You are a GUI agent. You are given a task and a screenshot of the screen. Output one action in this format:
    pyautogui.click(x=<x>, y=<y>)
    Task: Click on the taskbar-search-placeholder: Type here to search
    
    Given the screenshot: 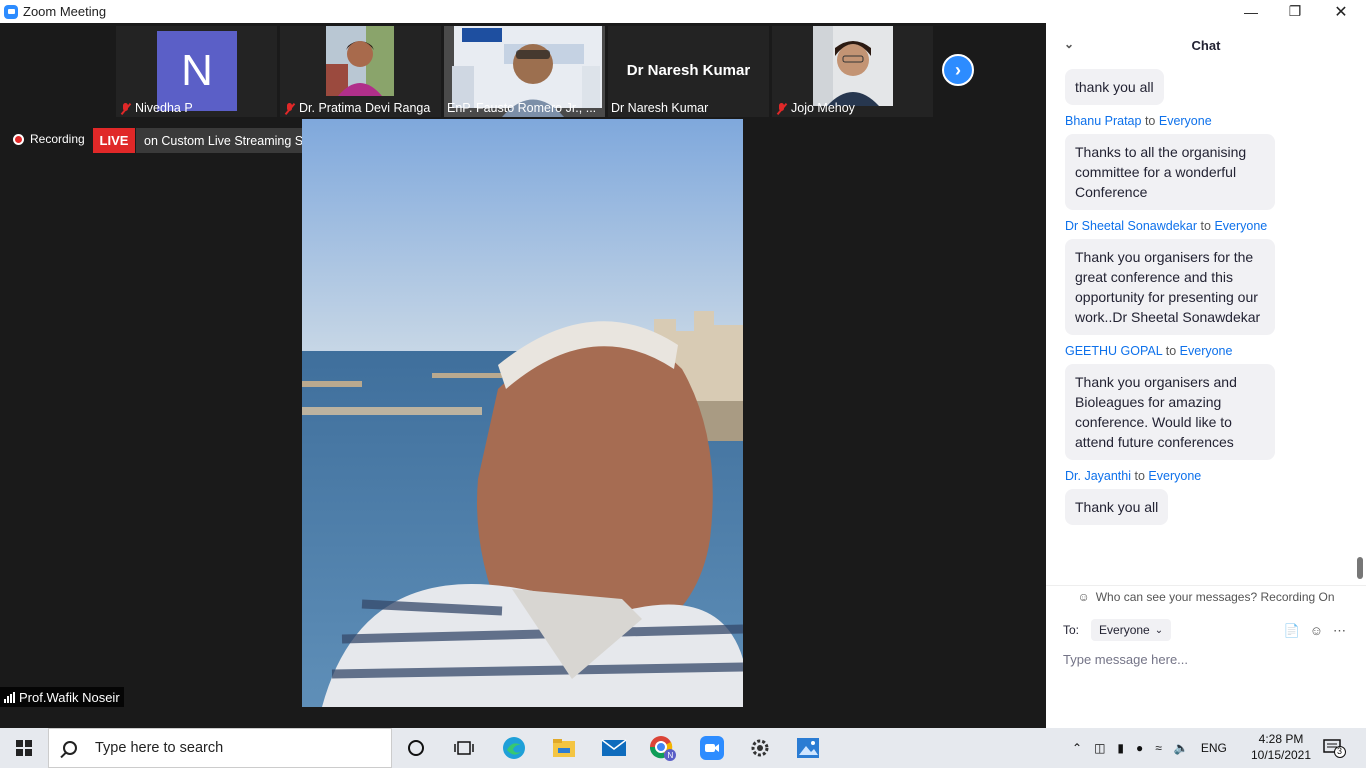 What is the action you would take?
    pyautogui.click(x=159, y=748)
    